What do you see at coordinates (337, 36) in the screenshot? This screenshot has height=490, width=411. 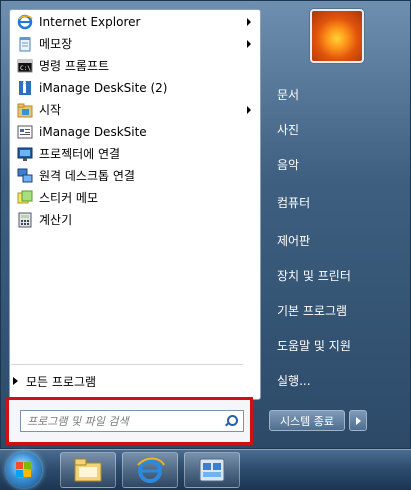 I see `user-picture` at bounding box center [337, 36].